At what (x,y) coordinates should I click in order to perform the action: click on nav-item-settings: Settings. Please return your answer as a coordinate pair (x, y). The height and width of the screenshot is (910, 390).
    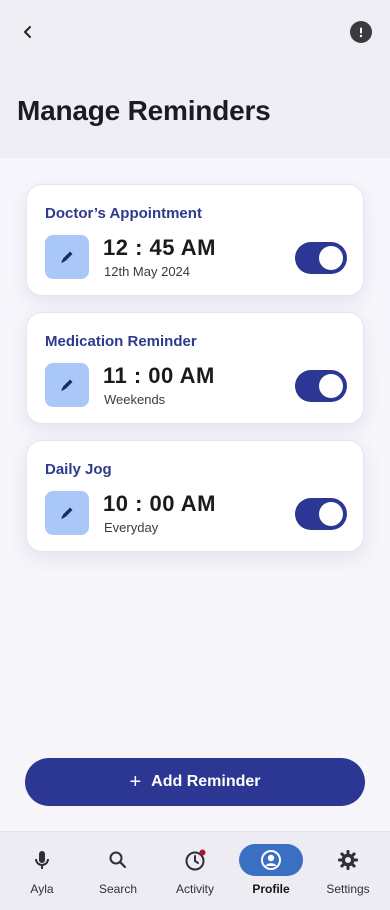
    Looking at the image, I should click on (348, 871).